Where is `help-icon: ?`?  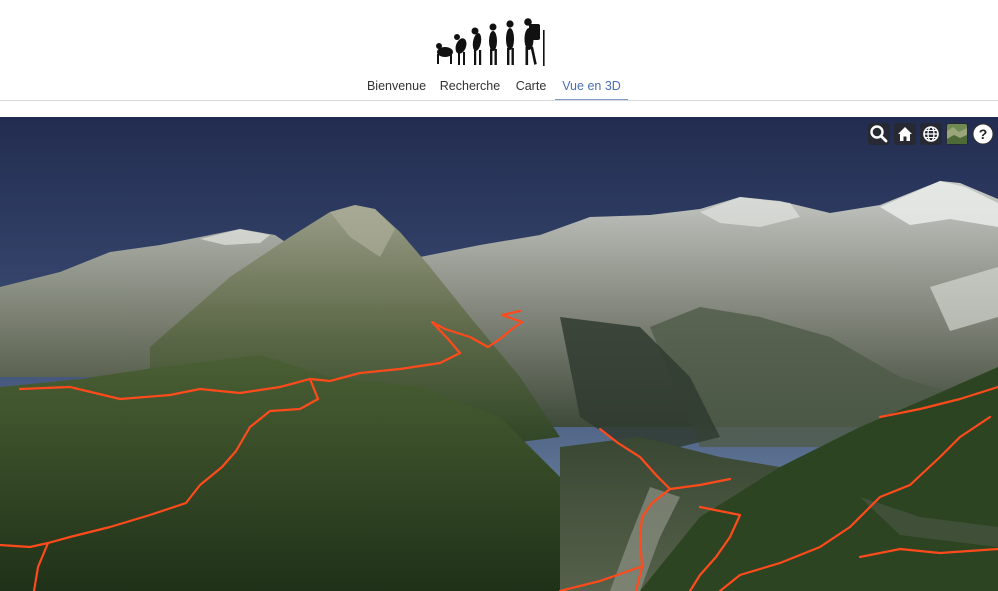
help-icon: ? is located at coordinates (983, 134).